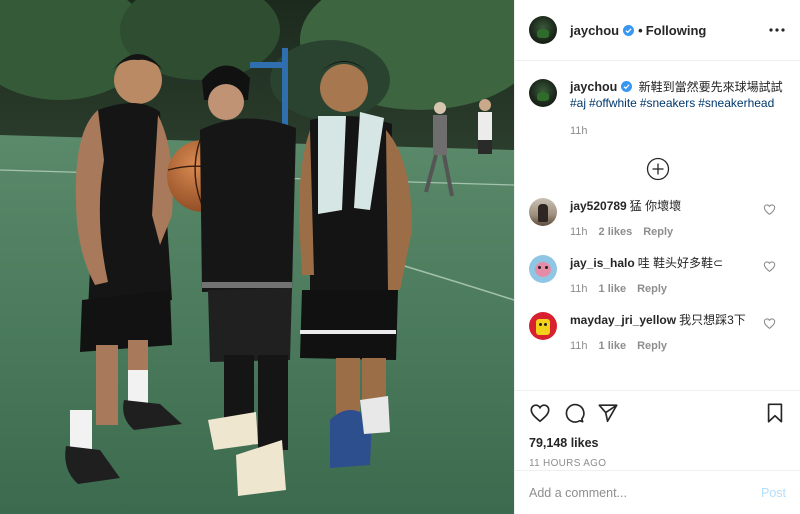 The image size is (800, 514). I want to click on caption-avatar, so click(543, 93).